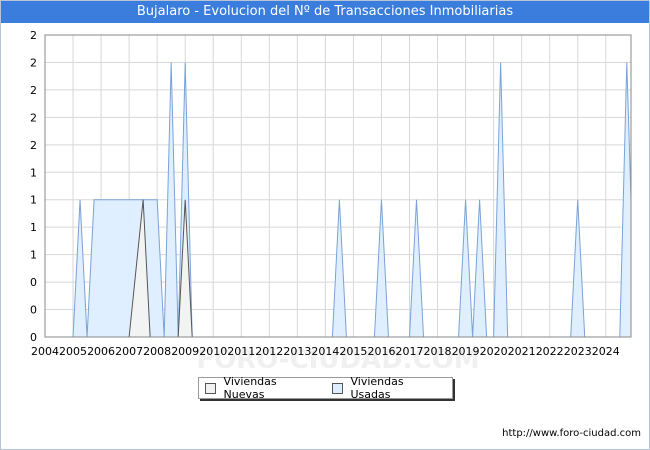 This screenshot has width=650, height=450. I want to click on legend-swatch-usadas, so click(337, 388).